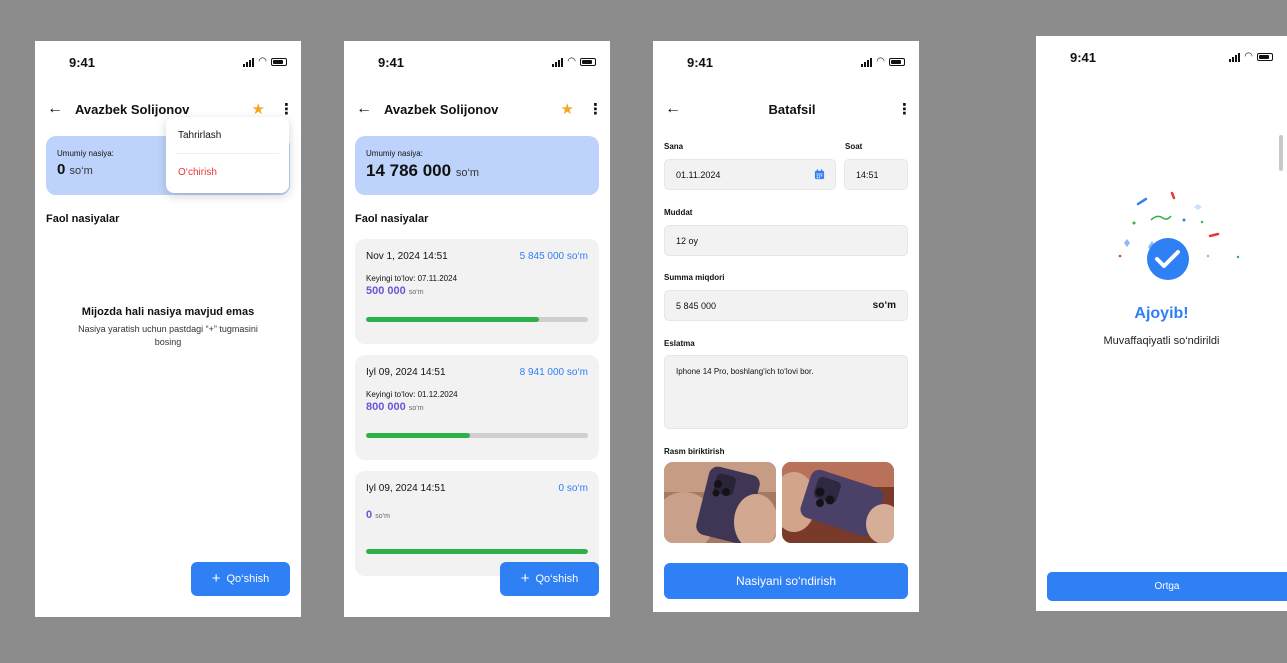  I want to click on header: ← Batafsil ⋮, so click(788, 109).